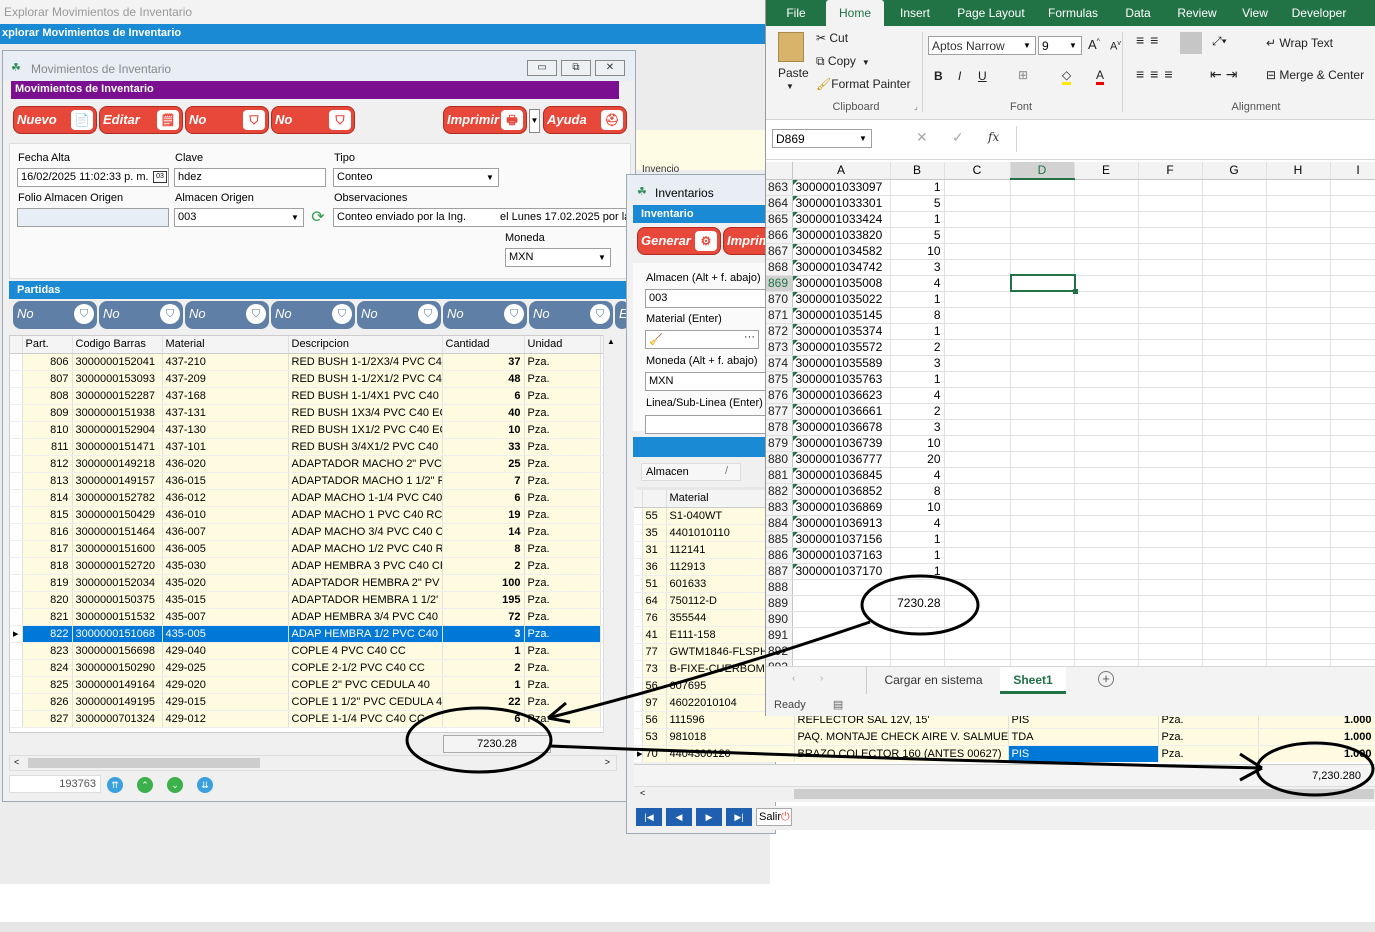 The width and height of the screenshot is (1375, 932). I want to click on cell-part: 816, so click(47, 532).